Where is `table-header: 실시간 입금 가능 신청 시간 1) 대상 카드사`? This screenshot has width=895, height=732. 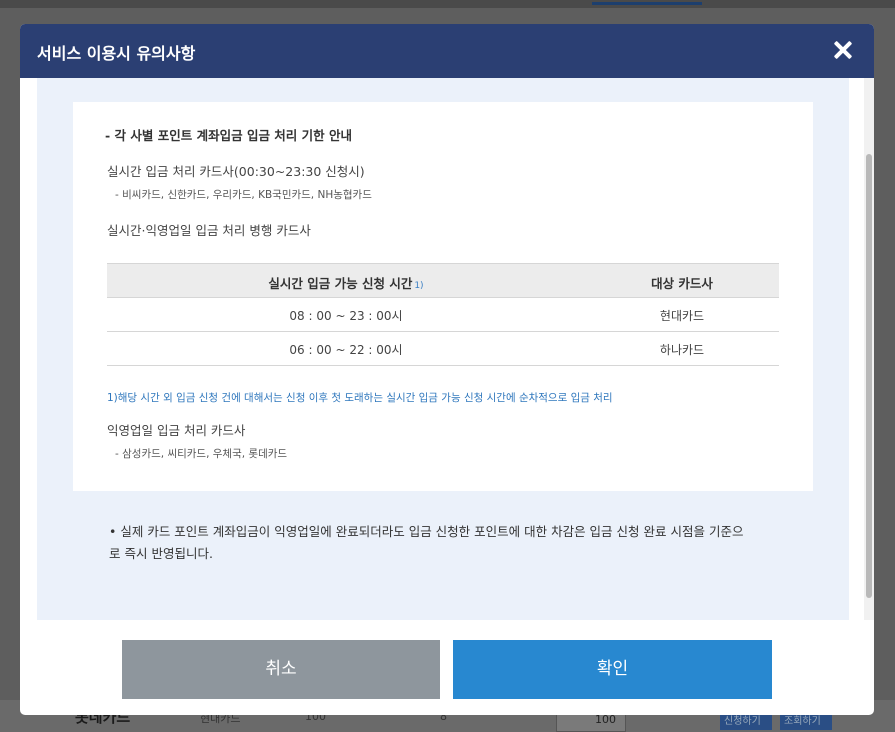 table-header: 실시간 입금 가능 신청 시간 1) 대상 카드사 is located at coordinates (443, 280).